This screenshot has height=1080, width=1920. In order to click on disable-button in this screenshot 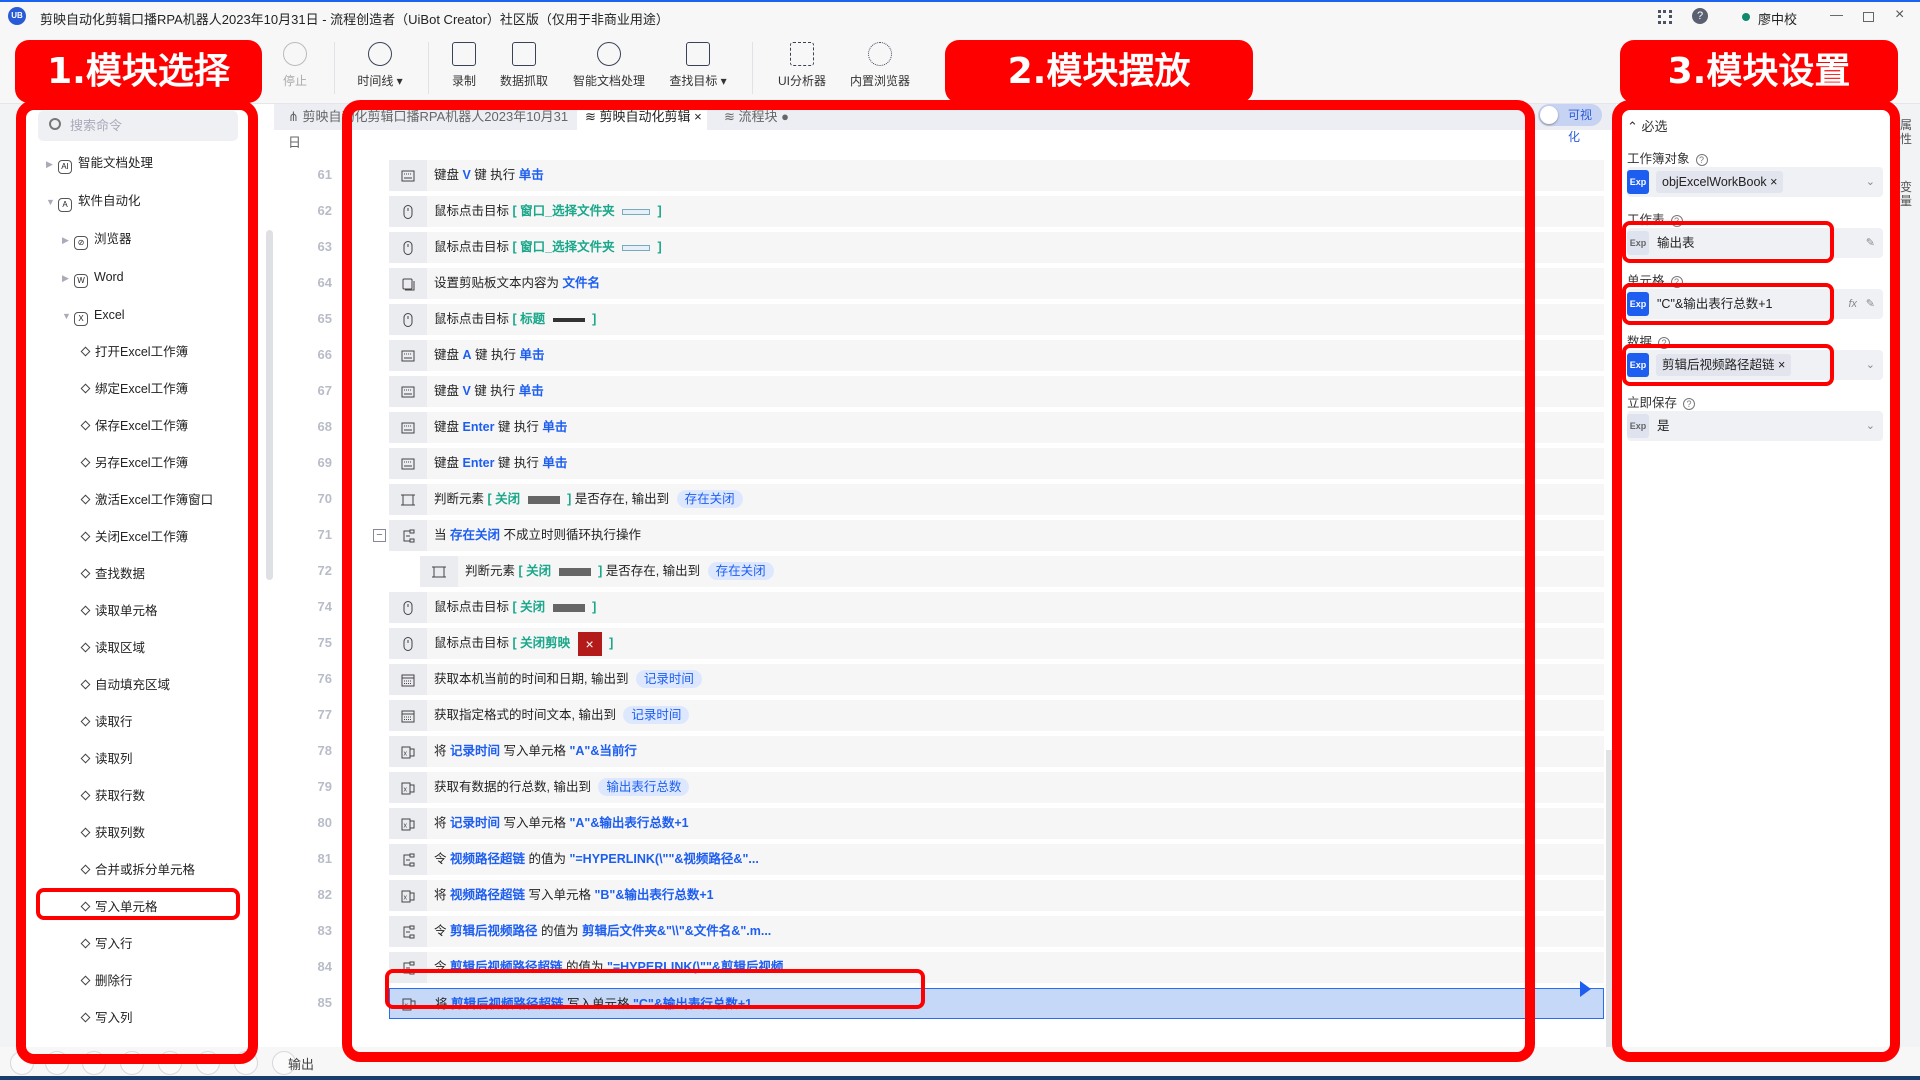, I will do `click(246, 1063)`.